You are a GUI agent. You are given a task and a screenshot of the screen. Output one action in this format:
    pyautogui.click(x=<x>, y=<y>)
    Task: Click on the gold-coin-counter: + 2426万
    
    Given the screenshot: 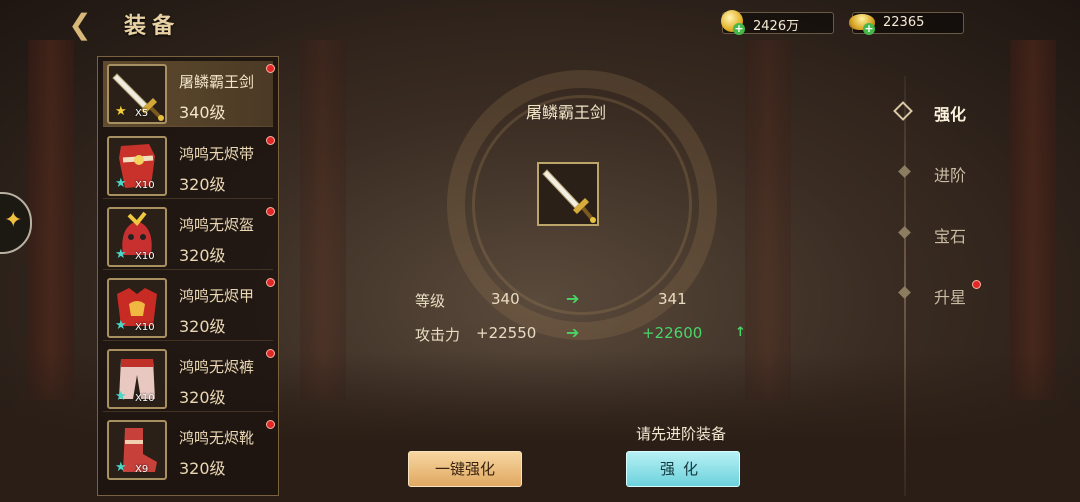 What is the action you would take?
    pyautogui.click(x=777, y=22)
    